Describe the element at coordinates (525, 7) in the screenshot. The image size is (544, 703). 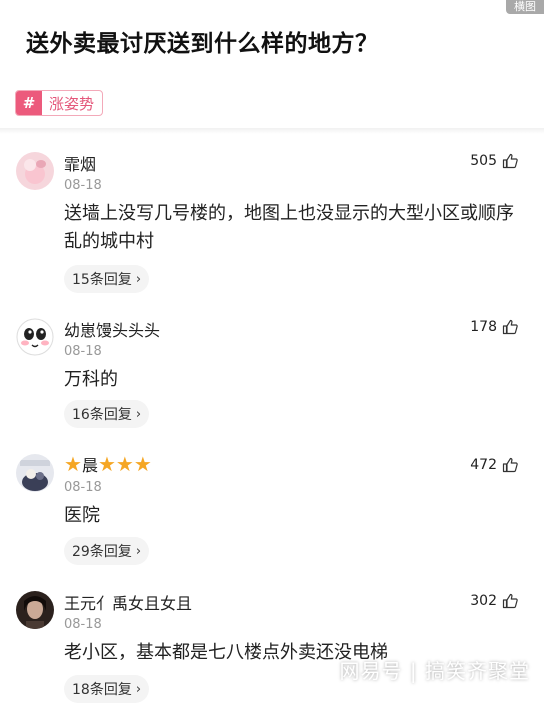
I see `landscape-tag: 横图` at that location.